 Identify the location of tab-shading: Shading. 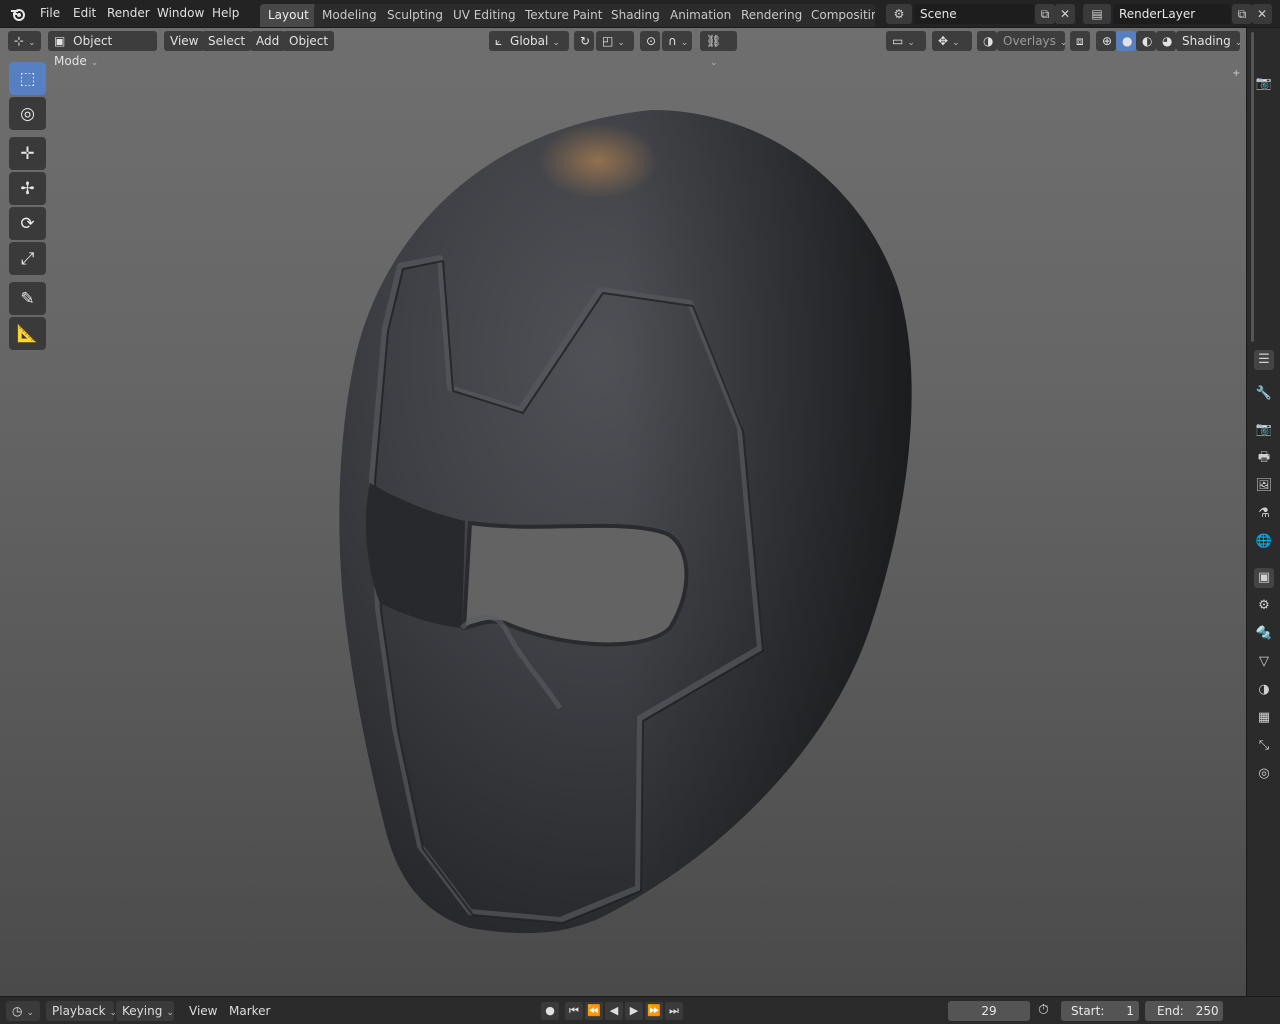
(635, 15).